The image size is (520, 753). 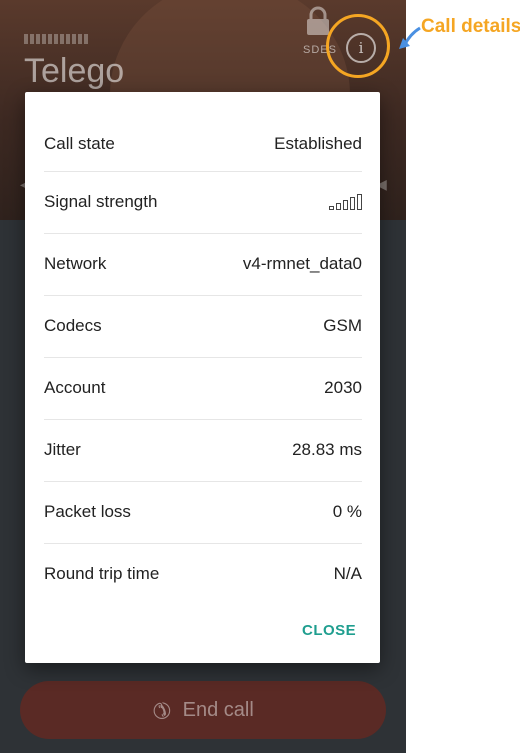 I want to click on row-label: Jitter, so click(x=62, y=449).